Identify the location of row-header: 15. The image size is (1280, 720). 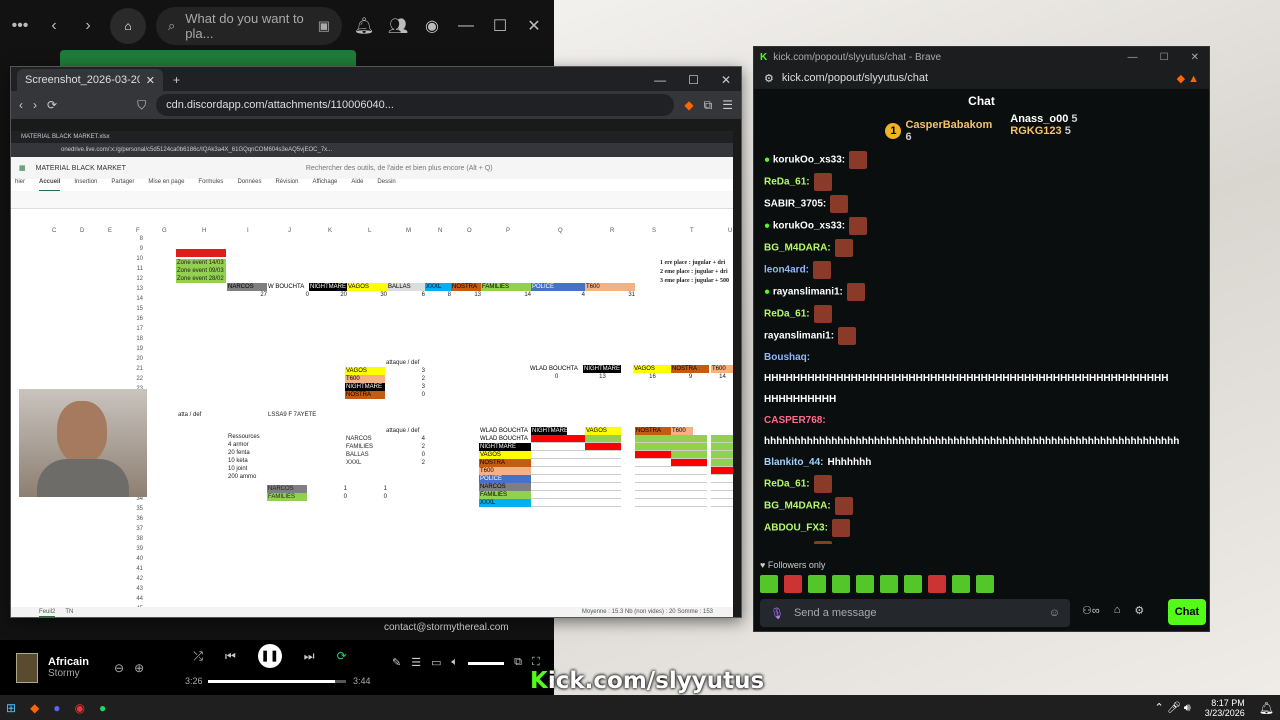
(136, 309).